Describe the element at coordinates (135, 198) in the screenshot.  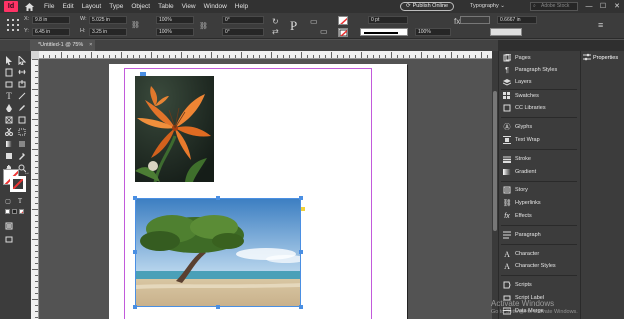
I see `resize-handle-tl` at that location.